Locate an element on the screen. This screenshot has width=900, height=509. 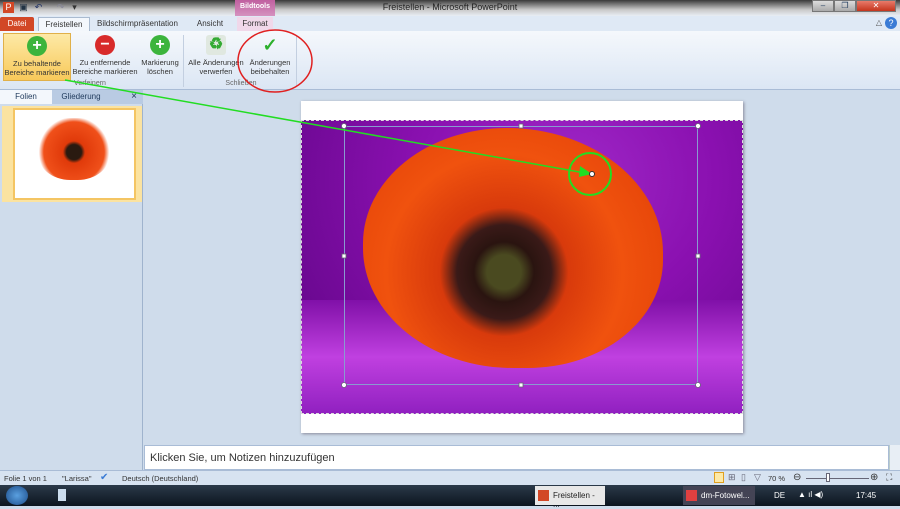
powerpoint-icon is located at coordinates (543, 495).